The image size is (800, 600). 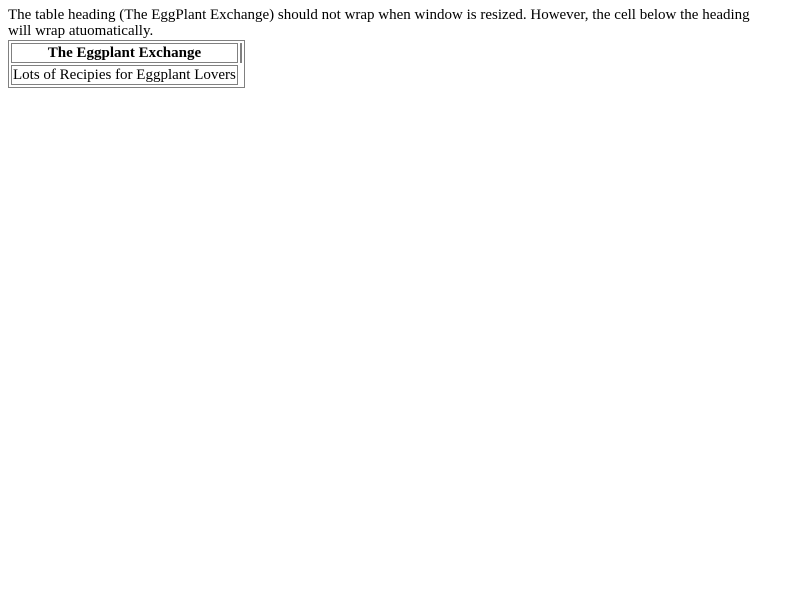 I want to click on table-header-row: The Eggplant Exchange, so click(x=126, y=53).